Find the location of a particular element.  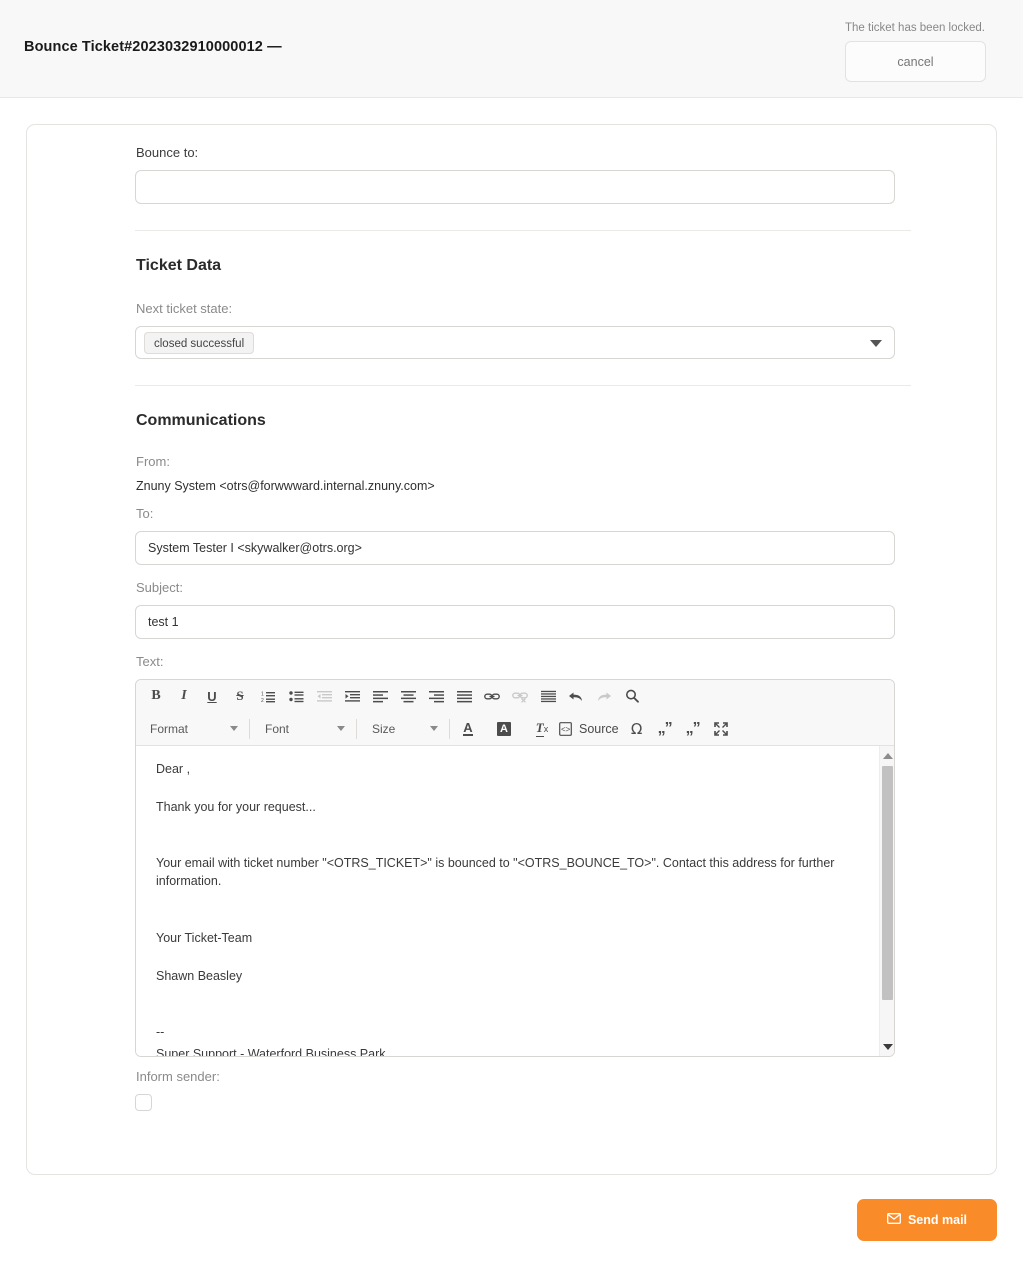

editor-line-7: Super Support - Waterford Business Park is located at coordinates (271, 1051).